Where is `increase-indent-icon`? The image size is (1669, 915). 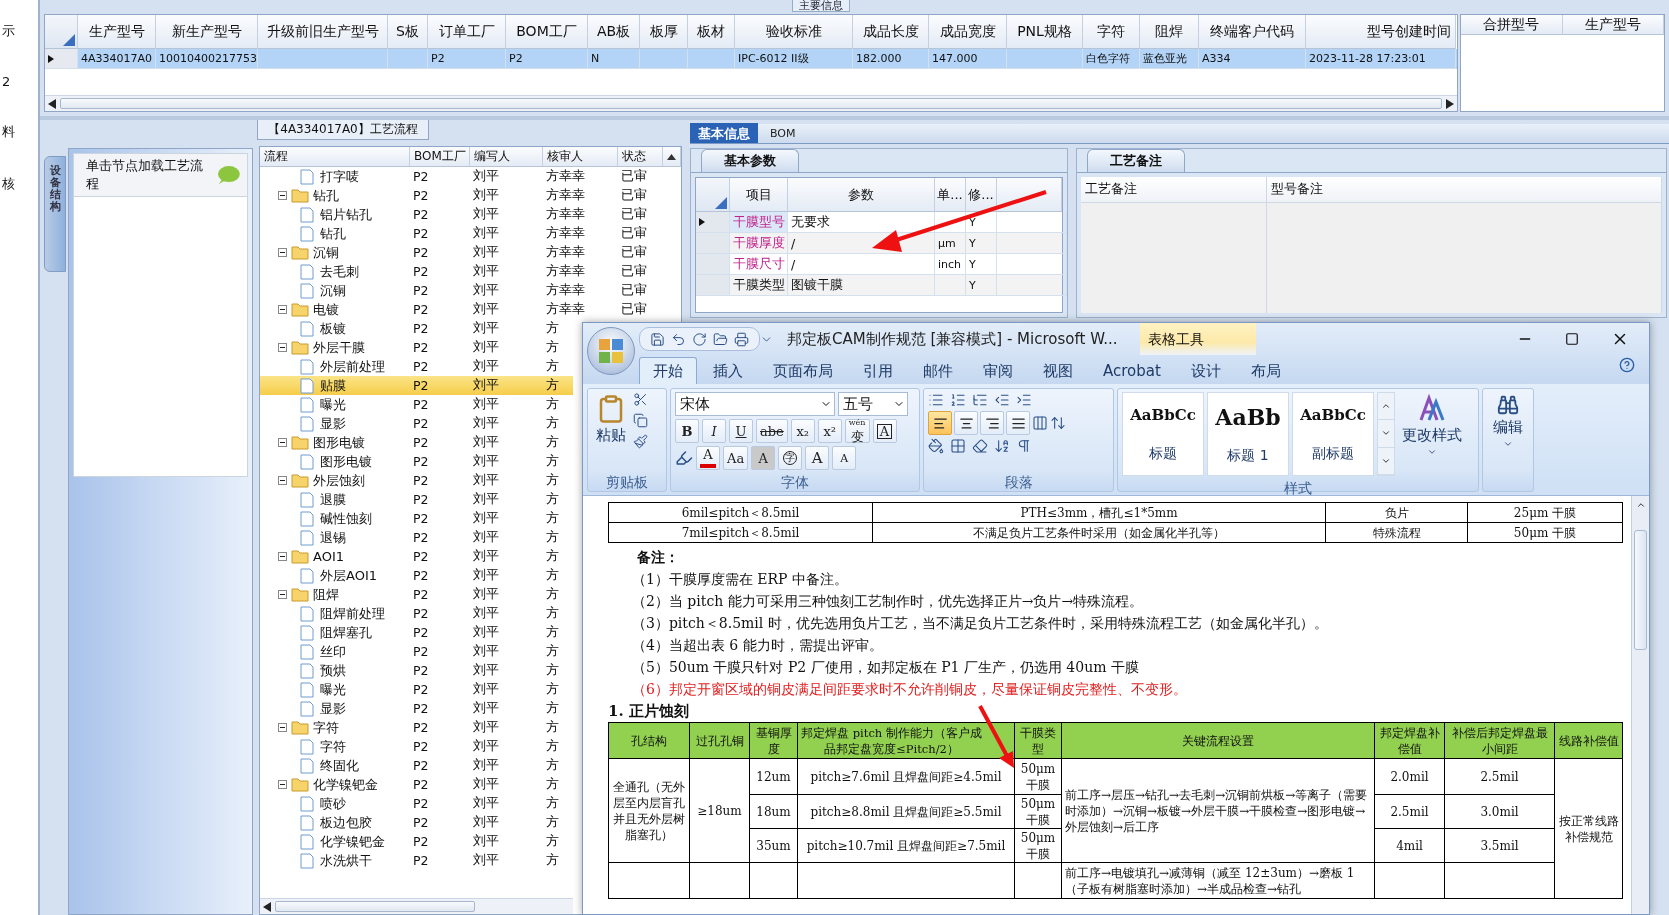 increase-indent-icon is located at coordinates (1024, 400).